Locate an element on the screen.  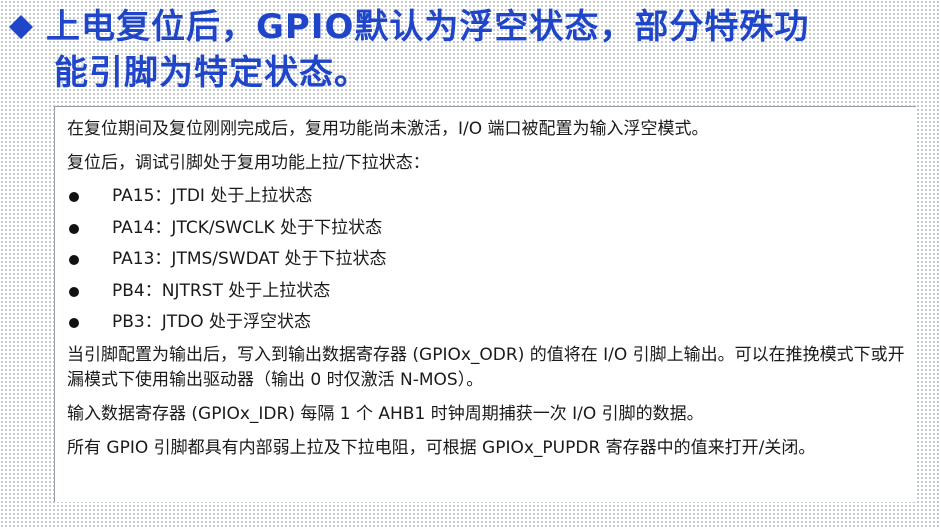
title-text-2: 能引脚为特定状态。 is located at coordinates (211, 73).